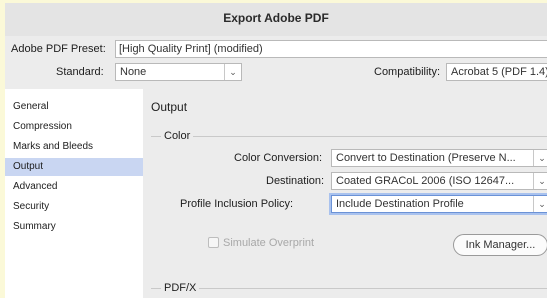 This screenshot has width=547, height=298. Describe the element at coordinates (276, 19) in the screenshot. I see `dialog-title: Export Adobe PDF` at that location.